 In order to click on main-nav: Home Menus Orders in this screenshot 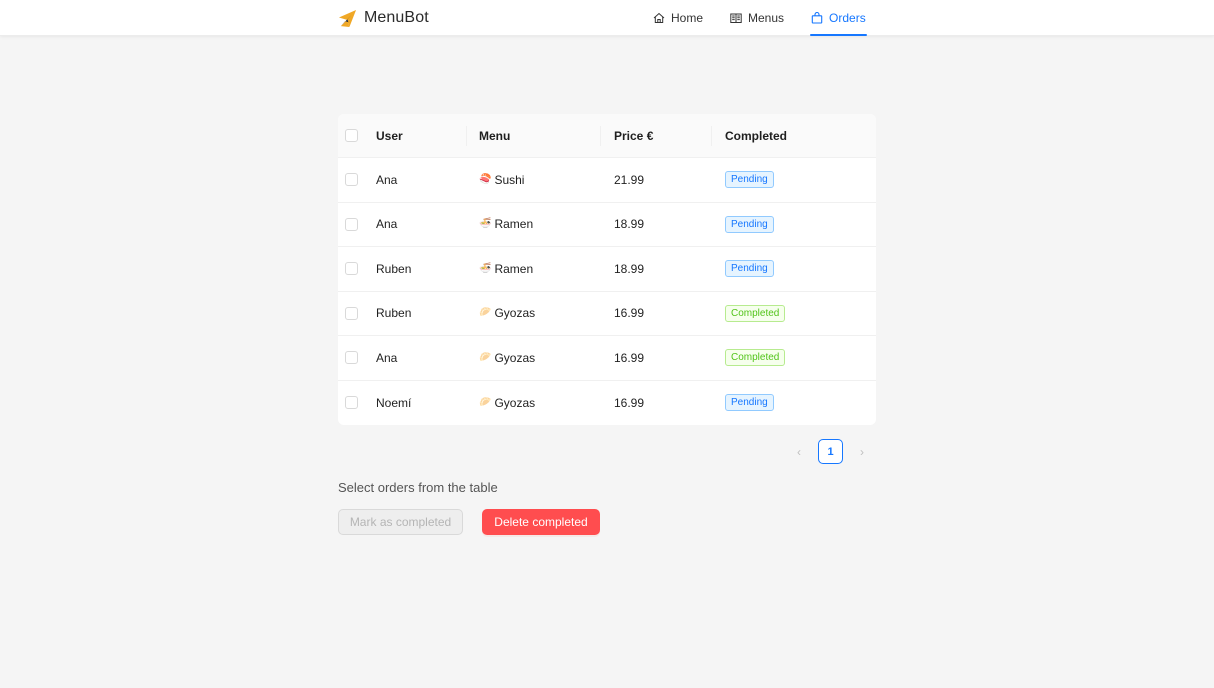, I will do `click(759, 18)`.